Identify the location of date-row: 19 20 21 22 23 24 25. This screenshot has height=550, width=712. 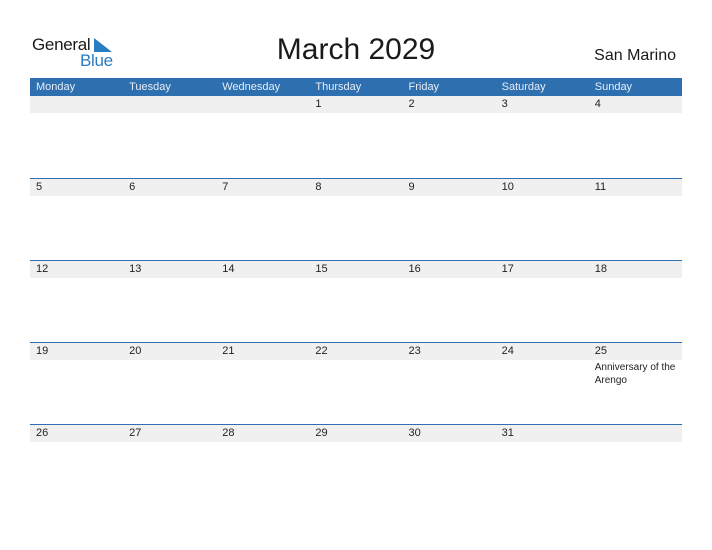
(356, 351).